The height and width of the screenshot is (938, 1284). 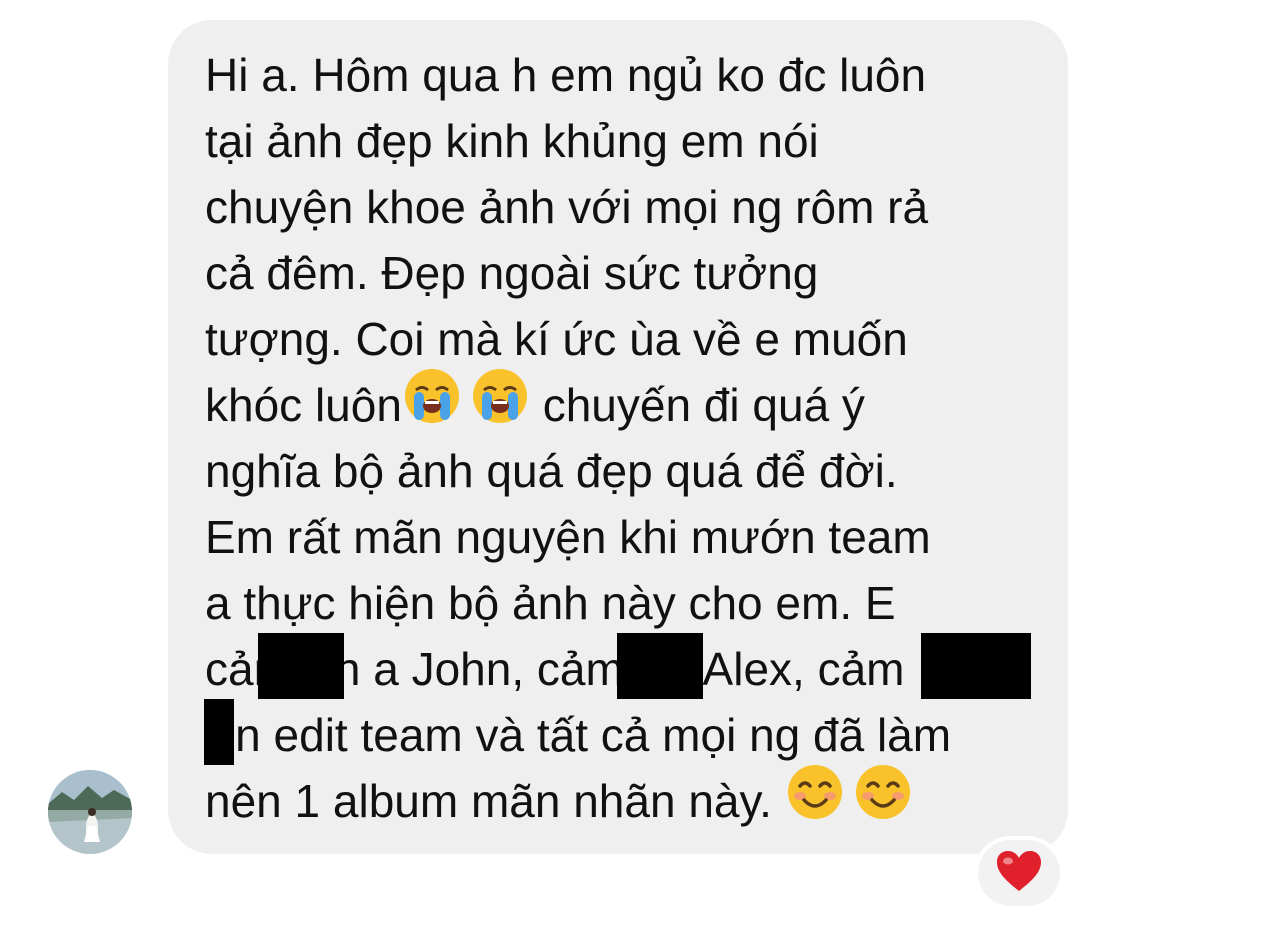 I want to click on message-line-12-text: nên 1 album mãn nhãn này., so click(x=495, y=801).